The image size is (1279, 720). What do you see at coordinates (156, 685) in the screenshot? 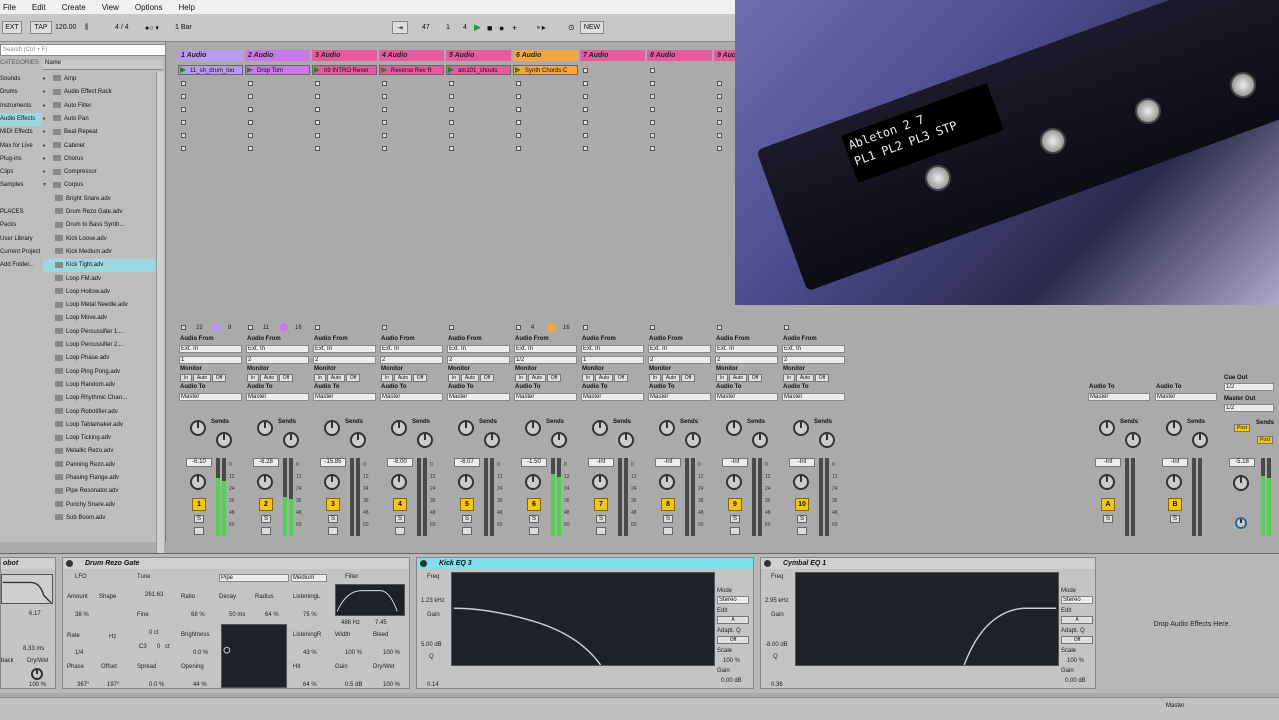
I see `spread-value: 0.0 %` at bounding box center [156, 685].